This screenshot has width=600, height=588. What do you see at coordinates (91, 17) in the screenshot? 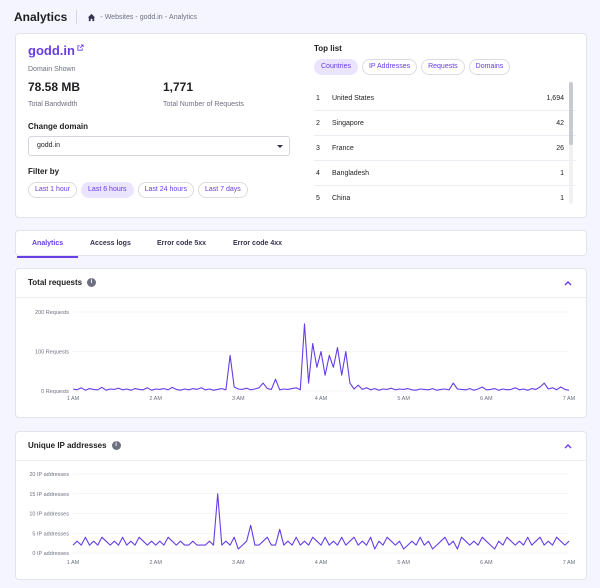
I see `home-icon` at bounding box center [91, 17].